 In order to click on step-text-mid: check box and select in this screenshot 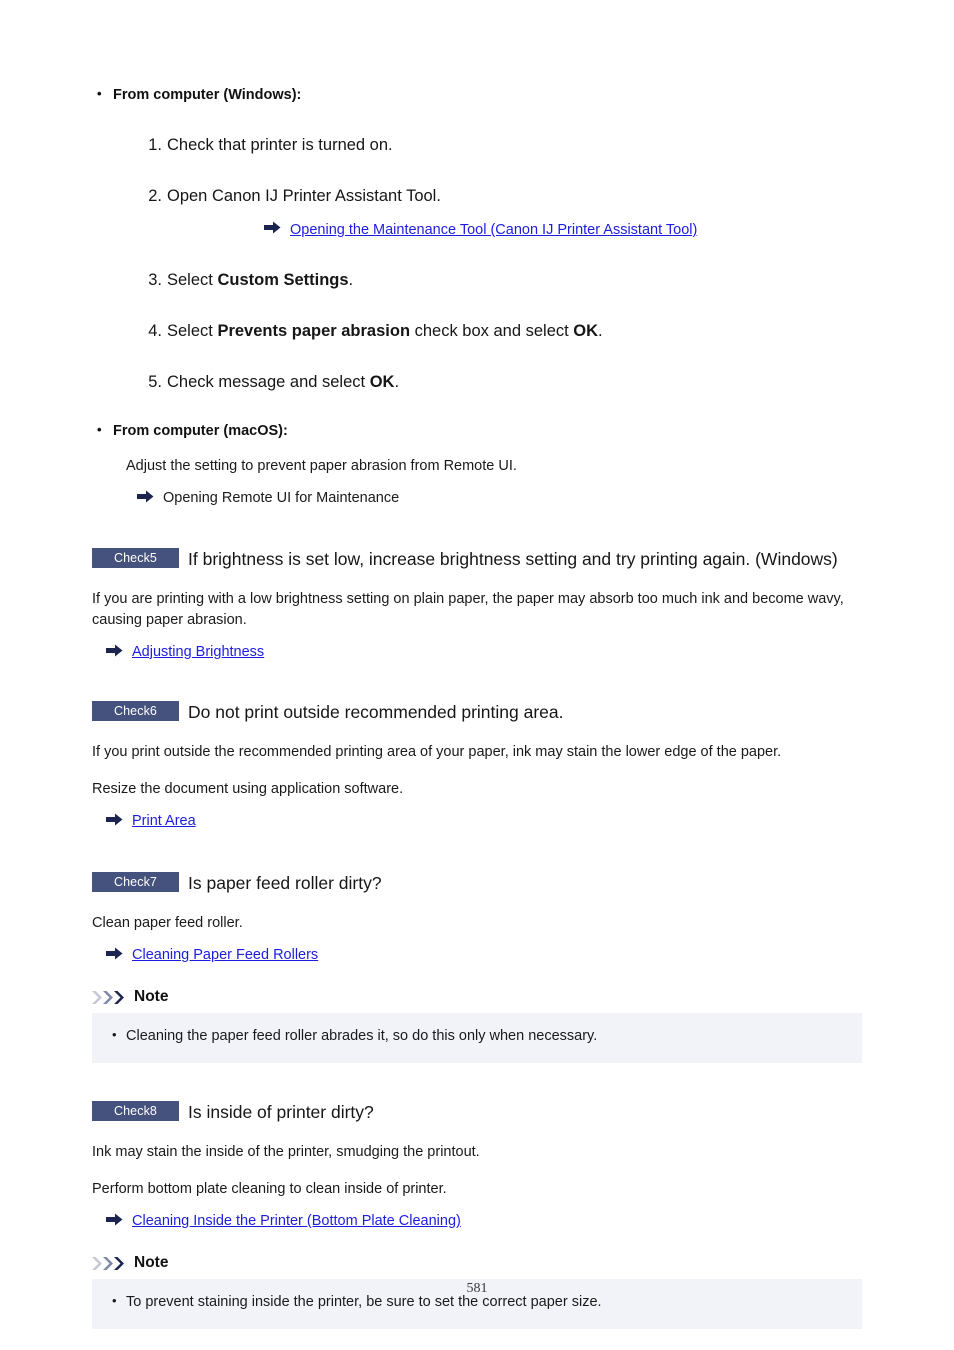, I will do `click(492, 331)`.